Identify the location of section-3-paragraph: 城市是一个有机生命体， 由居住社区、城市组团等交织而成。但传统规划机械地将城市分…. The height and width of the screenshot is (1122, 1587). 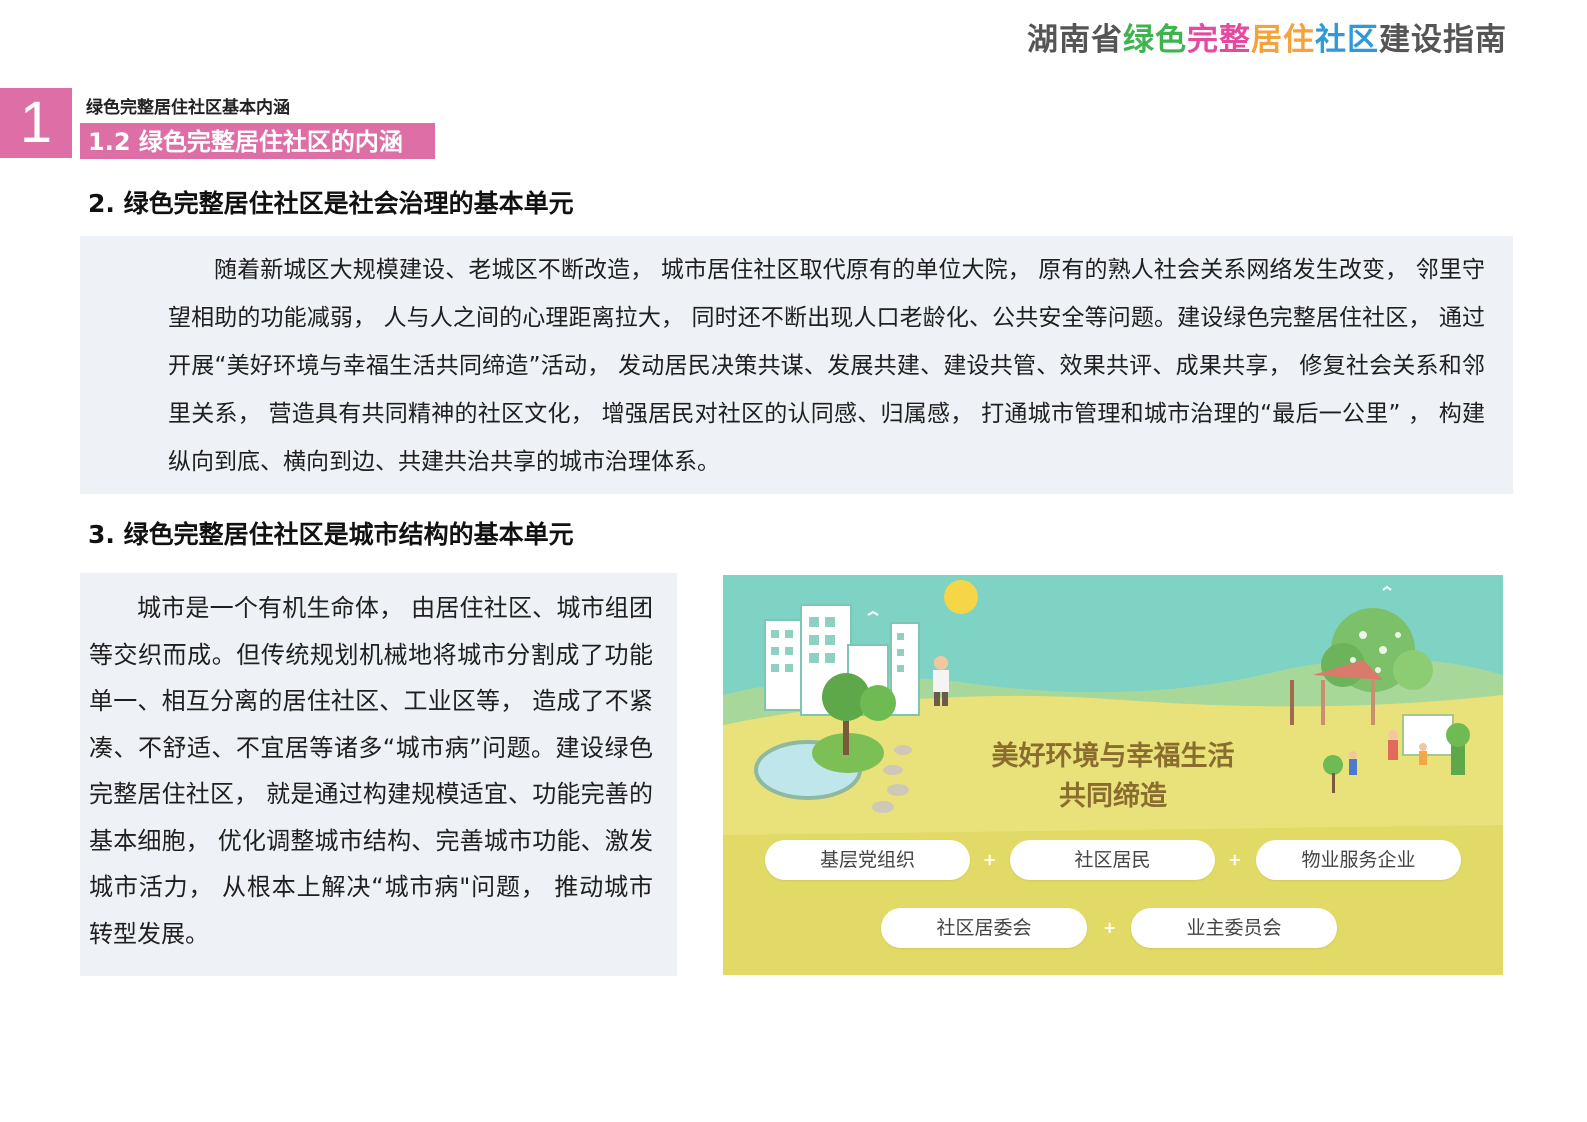
(371, 771).